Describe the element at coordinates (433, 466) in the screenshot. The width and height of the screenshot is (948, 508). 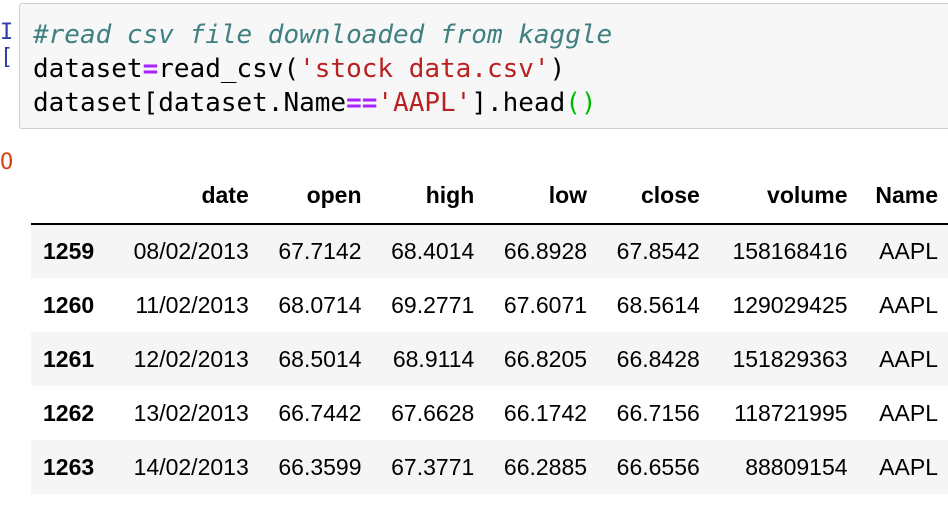
I see `cell-high: 67.3771` at that location.